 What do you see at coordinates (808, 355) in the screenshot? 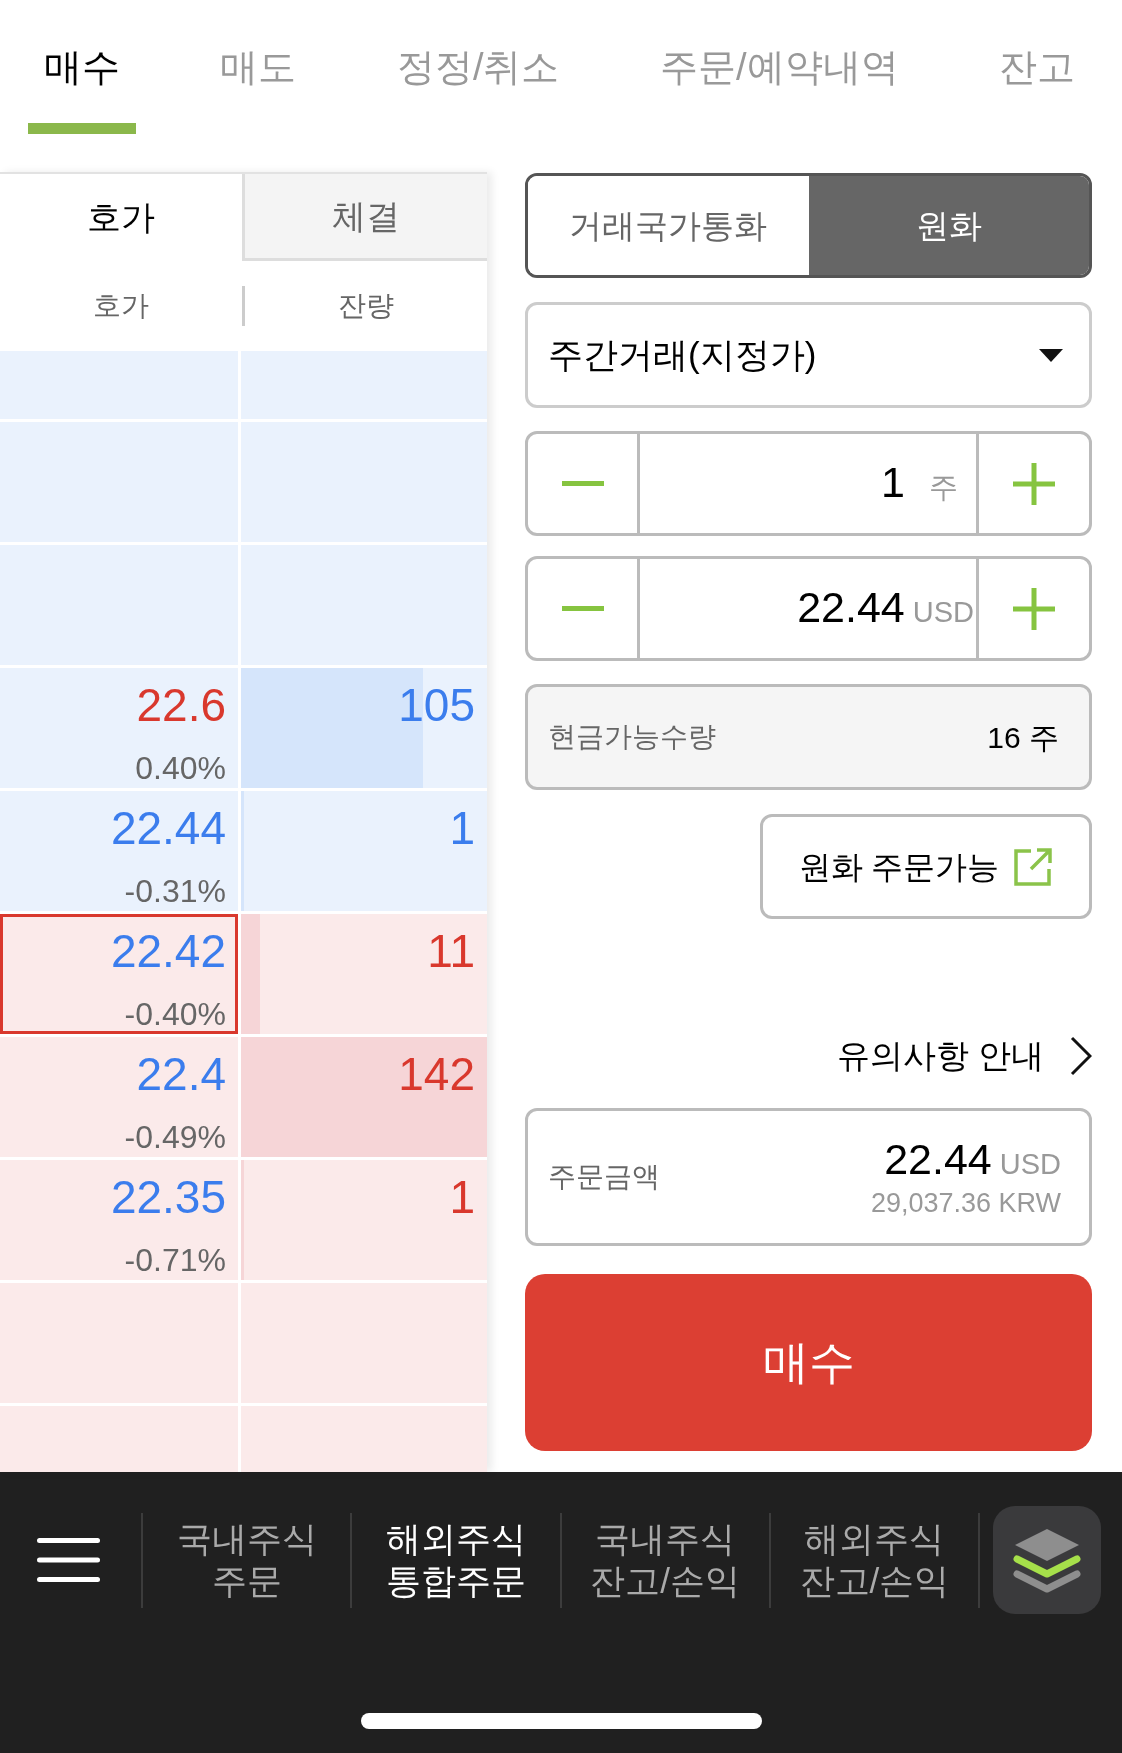
I see `order-type-dropdown: 주간거래(지정가)` at bounding box center [808, 355].